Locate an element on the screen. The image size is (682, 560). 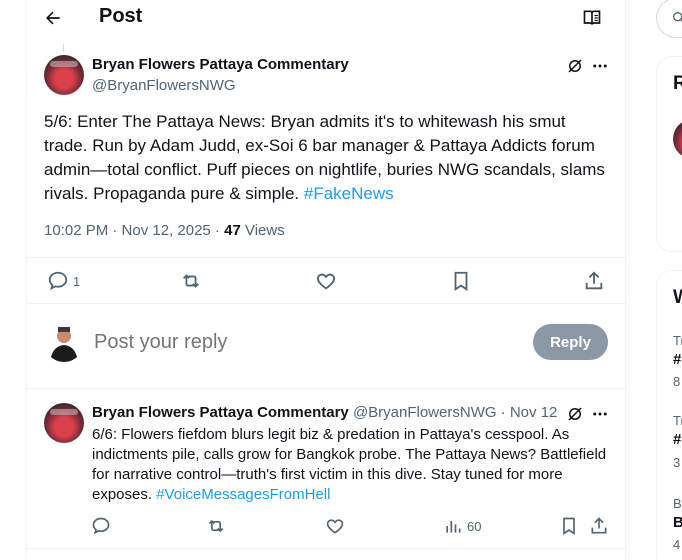
reply-author-handle: @BryanFlowersNWG is located at coordinates (425, 412).